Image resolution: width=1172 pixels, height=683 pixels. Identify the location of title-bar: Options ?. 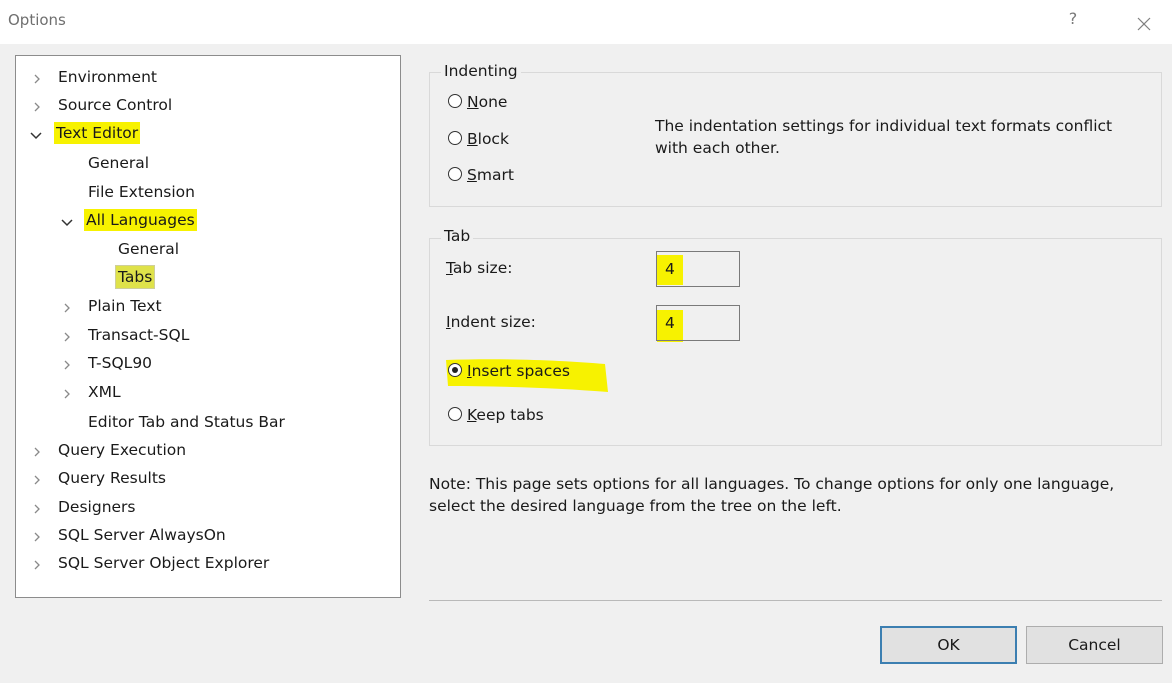
(586, 22).